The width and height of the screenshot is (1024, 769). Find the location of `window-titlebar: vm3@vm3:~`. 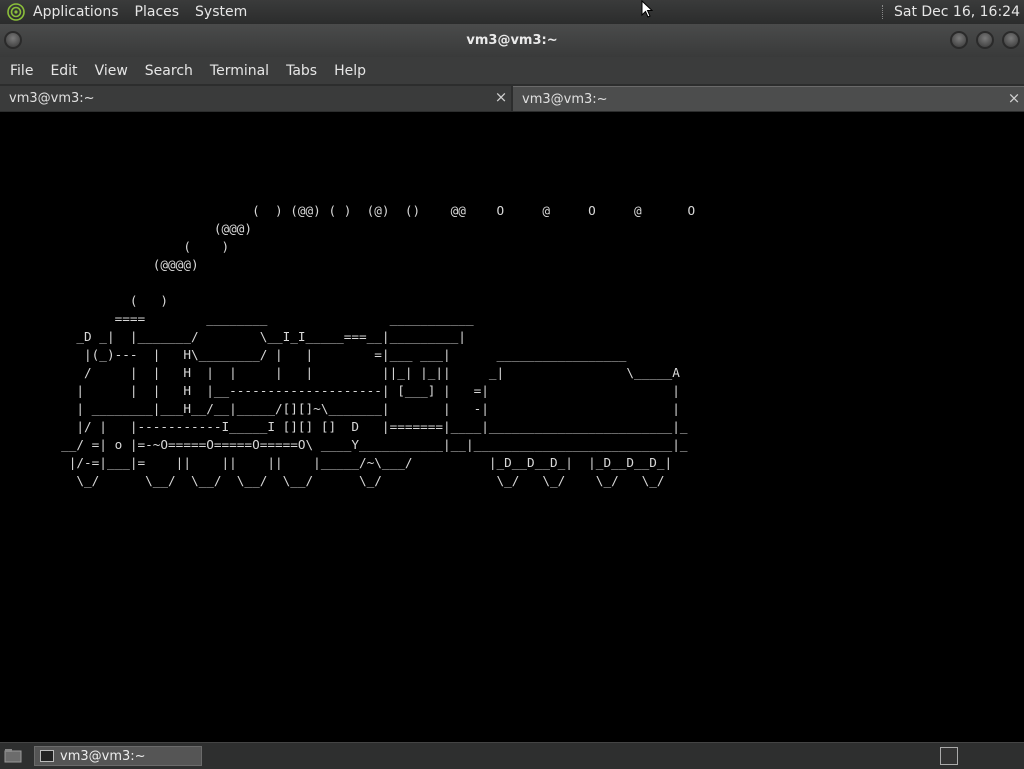

window-titlebar: vm3@vm3:~ is located at coordinates (512, 40).